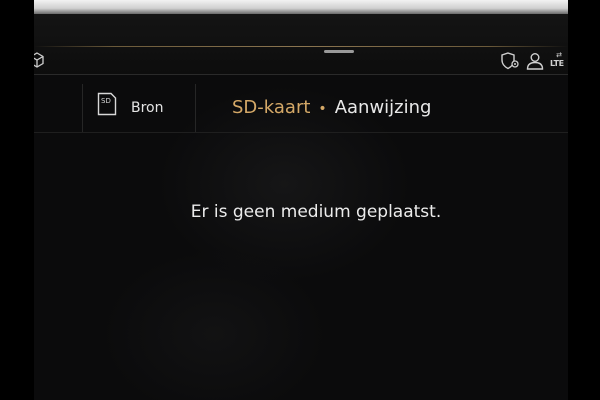 The width and height of the screenshot is (600, 400). Describe the element at coordinates (147, 108) in the screenshot. I see `source-label: Bron` at that location.